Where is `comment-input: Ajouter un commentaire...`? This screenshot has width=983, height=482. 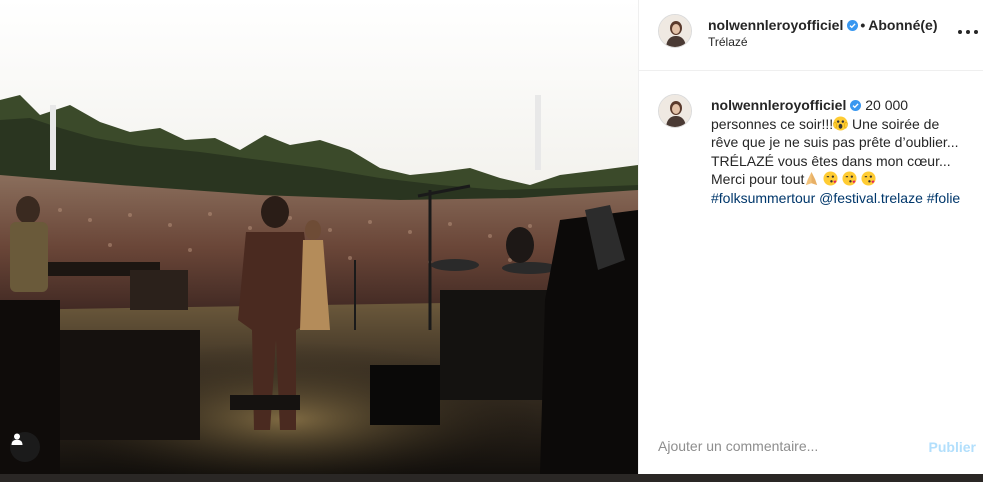 comment-input: Ajouter un commentaire... is located at coordinates (738, 446).